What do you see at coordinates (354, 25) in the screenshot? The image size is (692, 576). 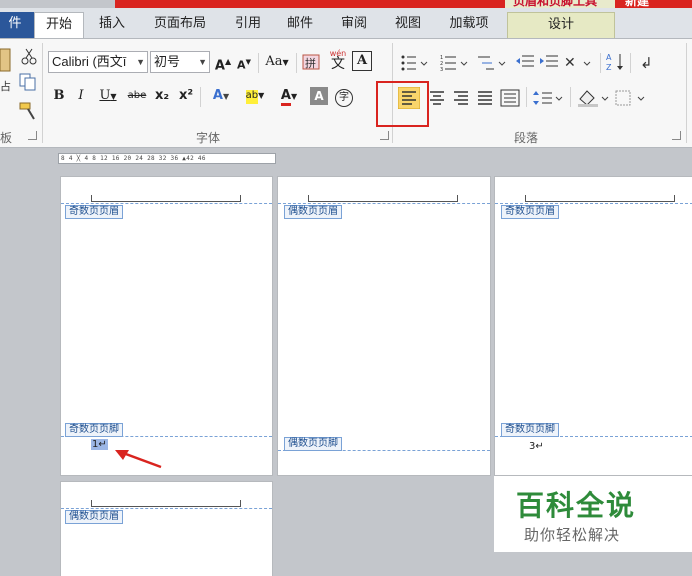 I see `tab-review: 审阅` at bounding box center [354, 25].